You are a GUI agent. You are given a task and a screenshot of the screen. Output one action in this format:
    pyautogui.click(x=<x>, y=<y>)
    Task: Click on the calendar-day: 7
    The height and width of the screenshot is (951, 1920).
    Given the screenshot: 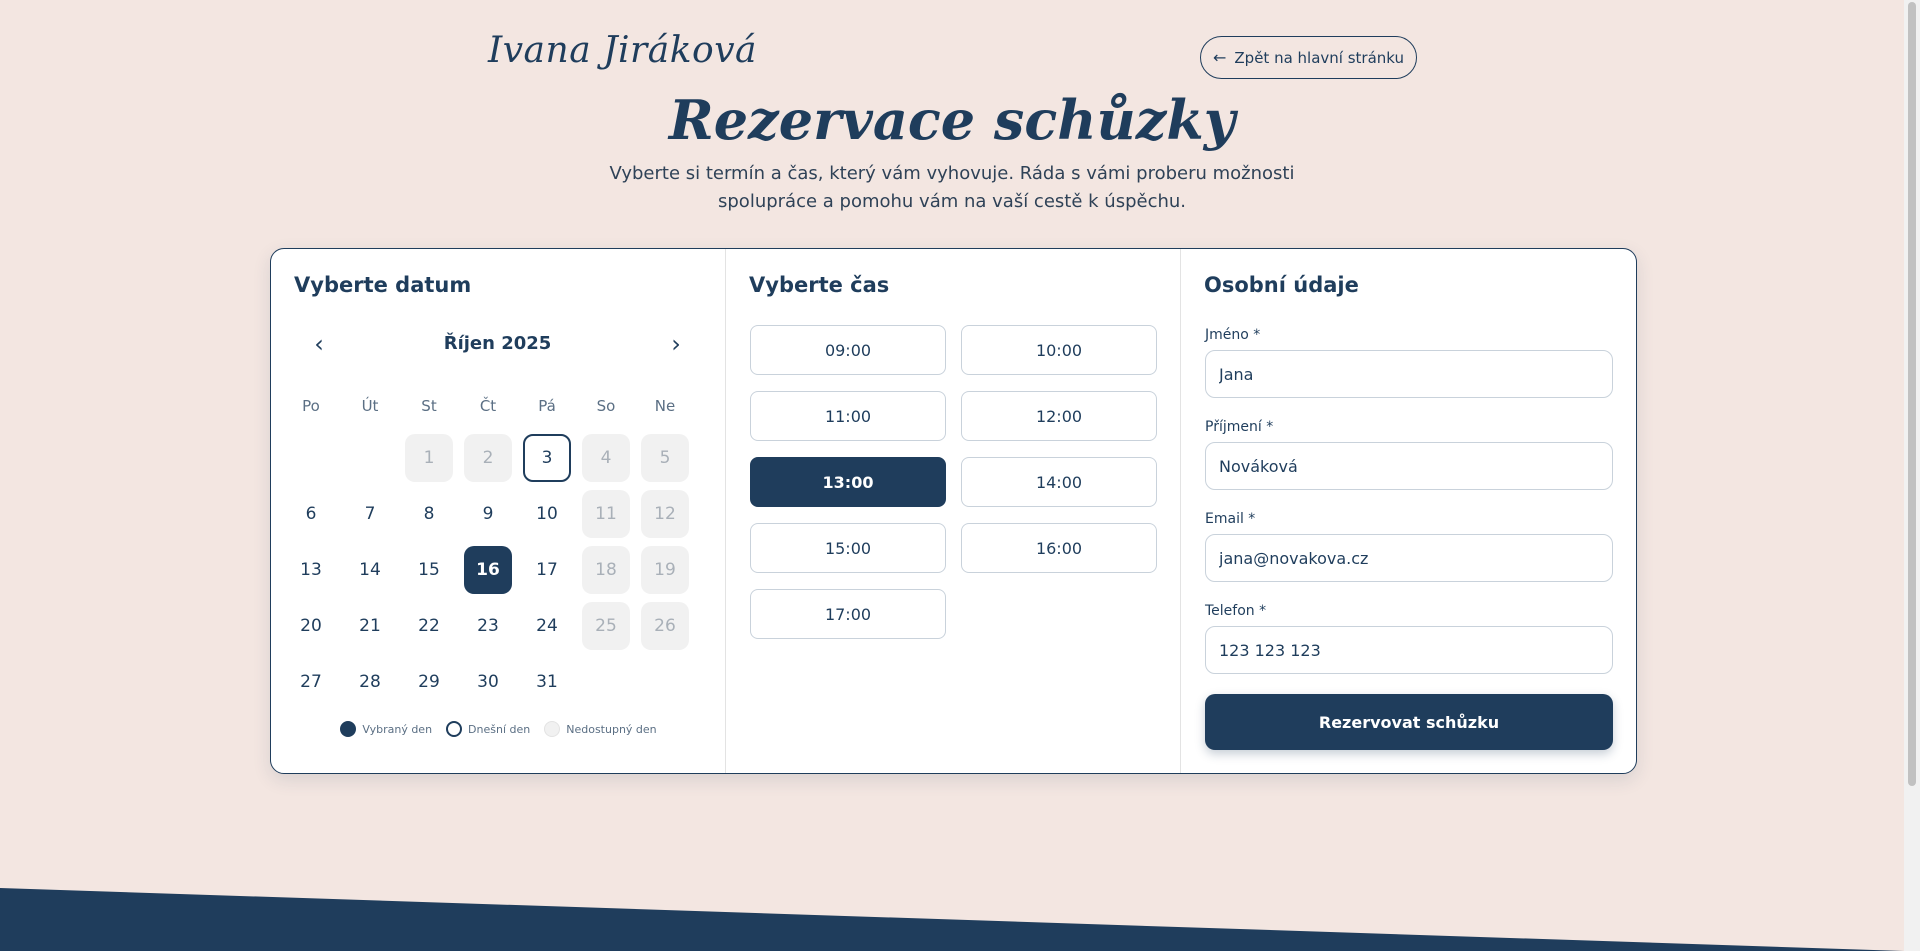 What is the action you would take?
    pyautogui.click(x=370, y=514)
    